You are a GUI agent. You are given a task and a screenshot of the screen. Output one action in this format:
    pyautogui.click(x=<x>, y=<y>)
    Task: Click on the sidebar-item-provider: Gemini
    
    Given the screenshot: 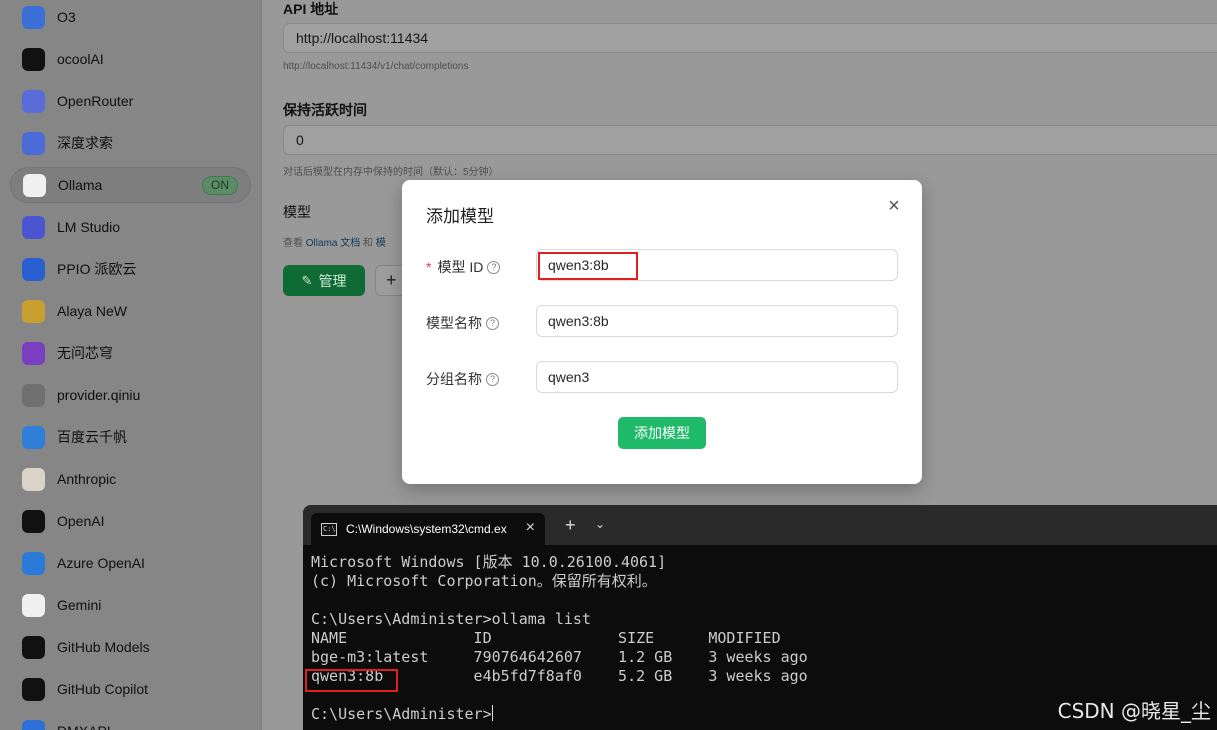 What is the action you would take?
    pyautogui.click(x=130, y=605)
    